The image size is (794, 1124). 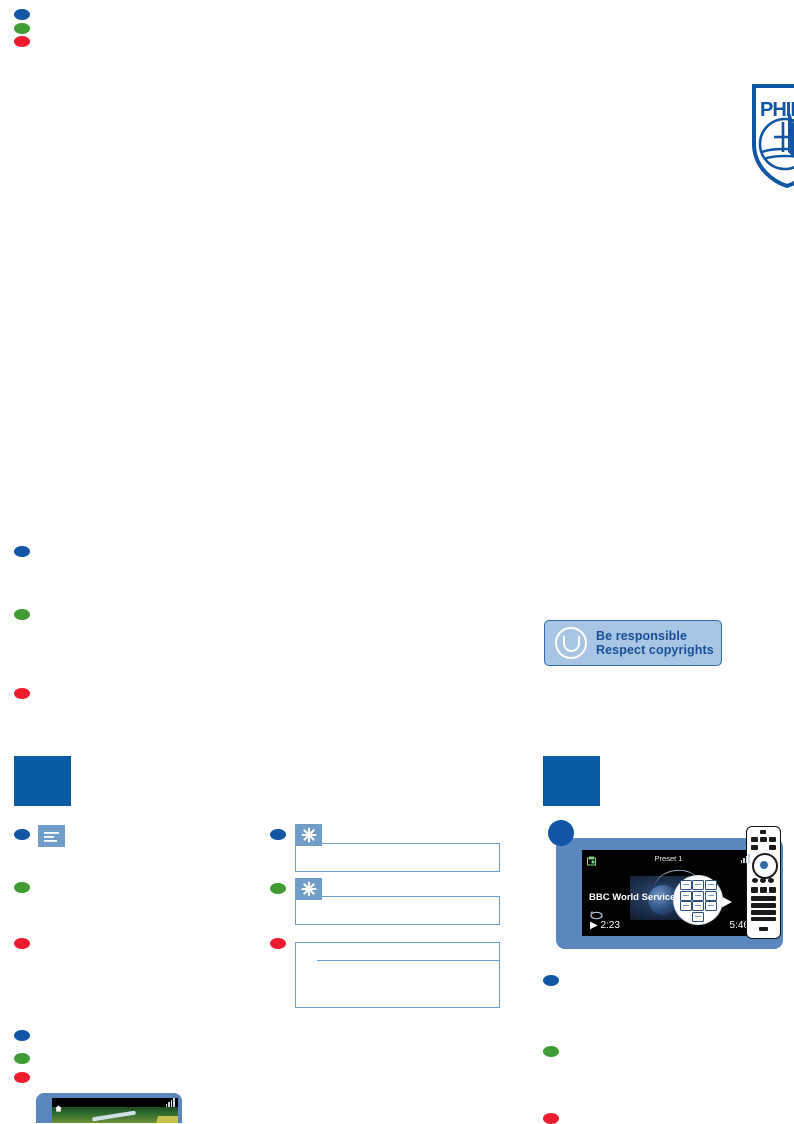 I want to click on loop-icon, so click(x=596, y=913).